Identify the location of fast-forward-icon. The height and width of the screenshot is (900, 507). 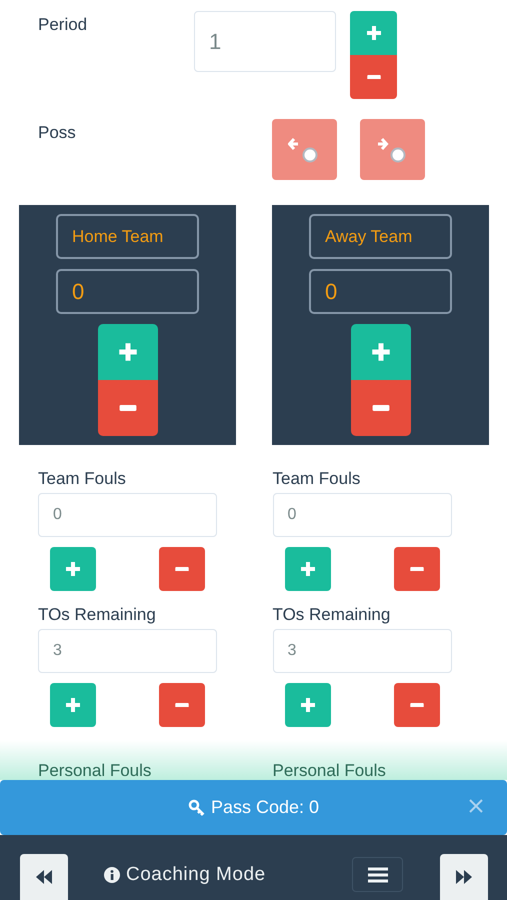
(464, 877).